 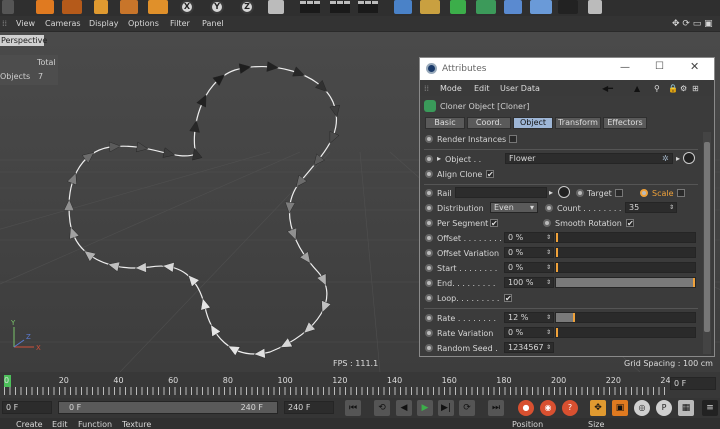 What do you see at coordinates (446, 408) in the screenshot?
I see `next-frame-icon: ▶|` at bounding box center [446, 408].